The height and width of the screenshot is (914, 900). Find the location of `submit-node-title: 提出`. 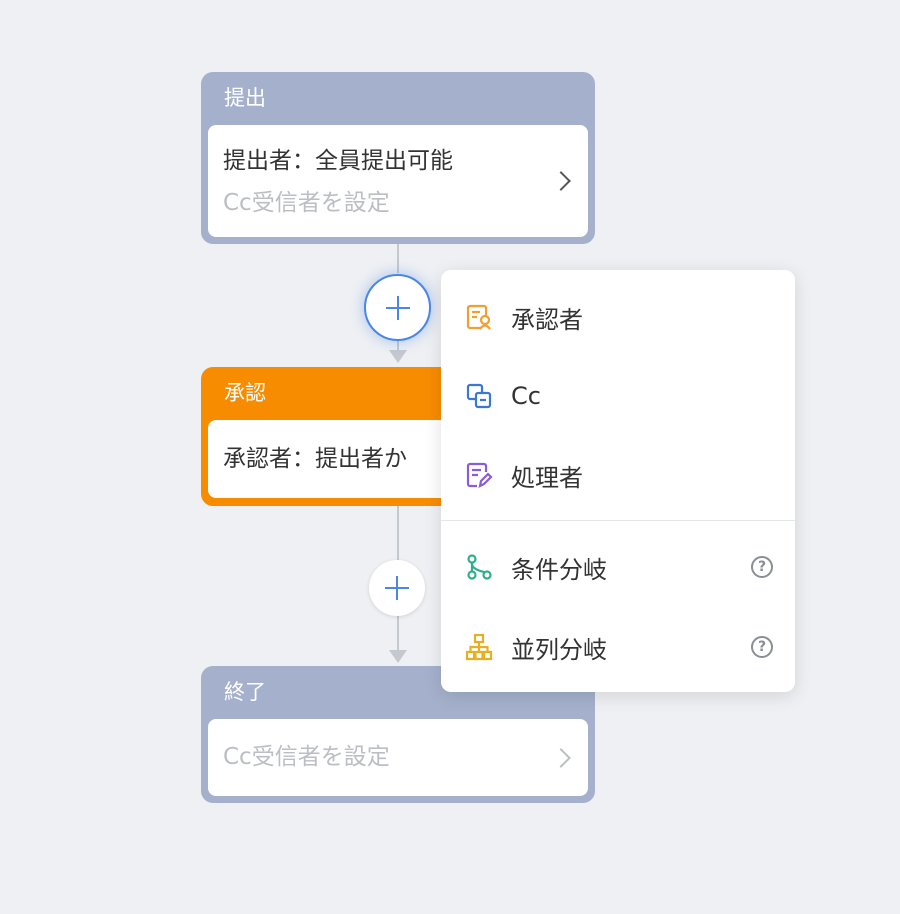

submit-node-title: 提出 is located at coordinates (245, 98).